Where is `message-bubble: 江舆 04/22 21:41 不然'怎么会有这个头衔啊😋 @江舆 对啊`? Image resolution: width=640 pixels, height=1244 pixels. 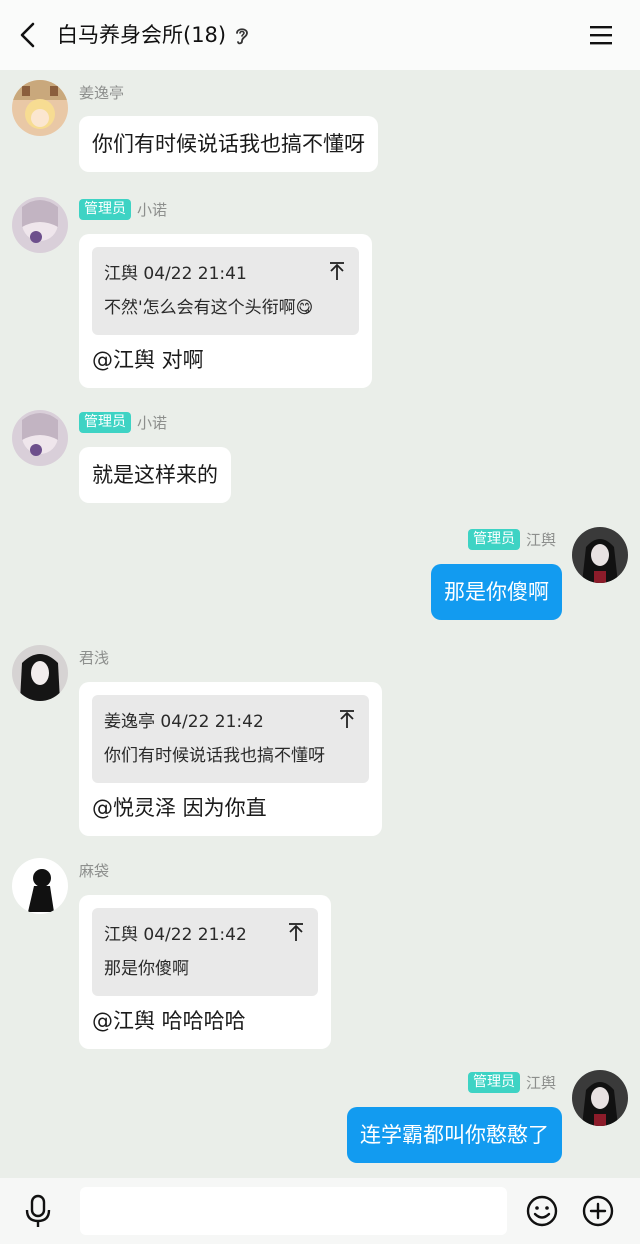 message-bubble: 江舆 04/22 21:41 不然'怎么会有这个头衔啊😋 @江舆 对啊 is located at coordinates (225, 311).